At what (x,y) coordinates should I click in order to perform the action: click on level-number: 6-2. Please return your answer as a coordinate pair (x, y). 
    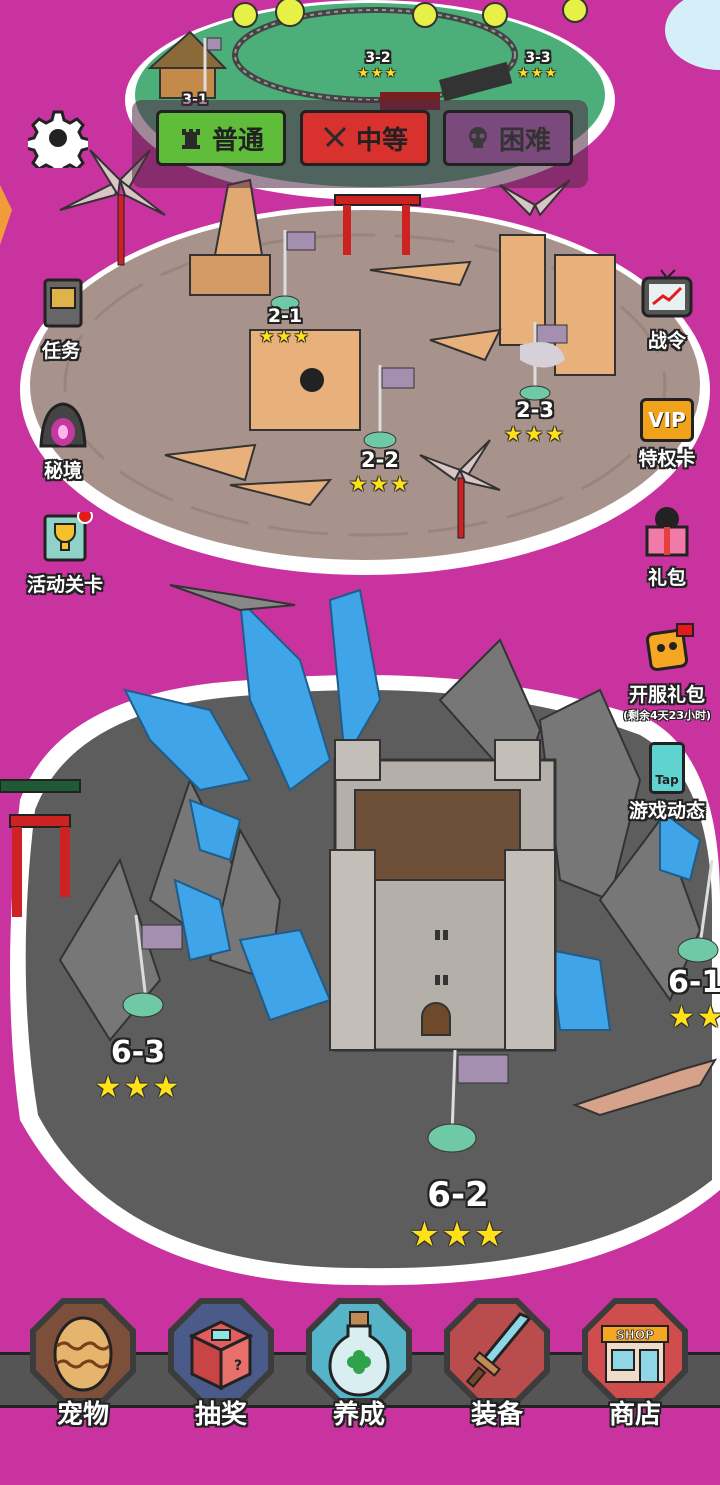
    Looking at the image, I should click on (458, 1195).